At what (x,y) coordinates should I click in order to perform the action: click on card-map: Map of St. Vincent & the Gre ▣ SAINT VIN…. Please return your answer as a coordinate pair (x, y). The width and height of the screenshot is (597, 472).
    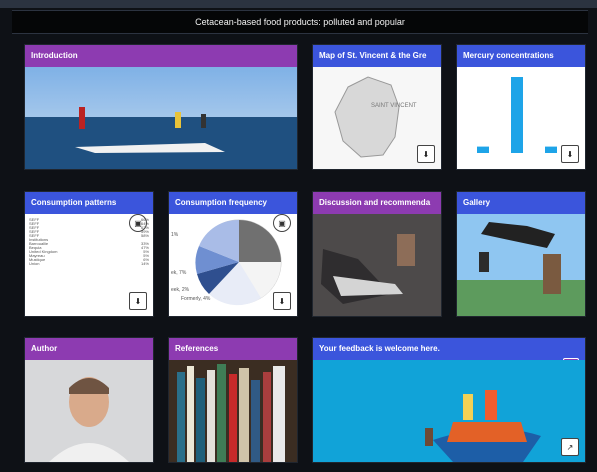
    Looking at the image, I should click on (377, 107).